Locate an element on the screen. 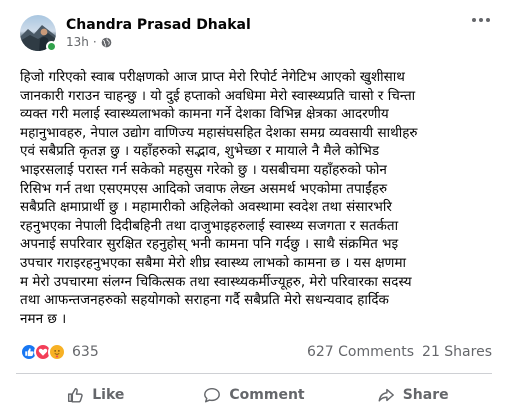 This screenshot has width=508, height=418. comment-button-label: Comment is located at coordinates (267, 395).